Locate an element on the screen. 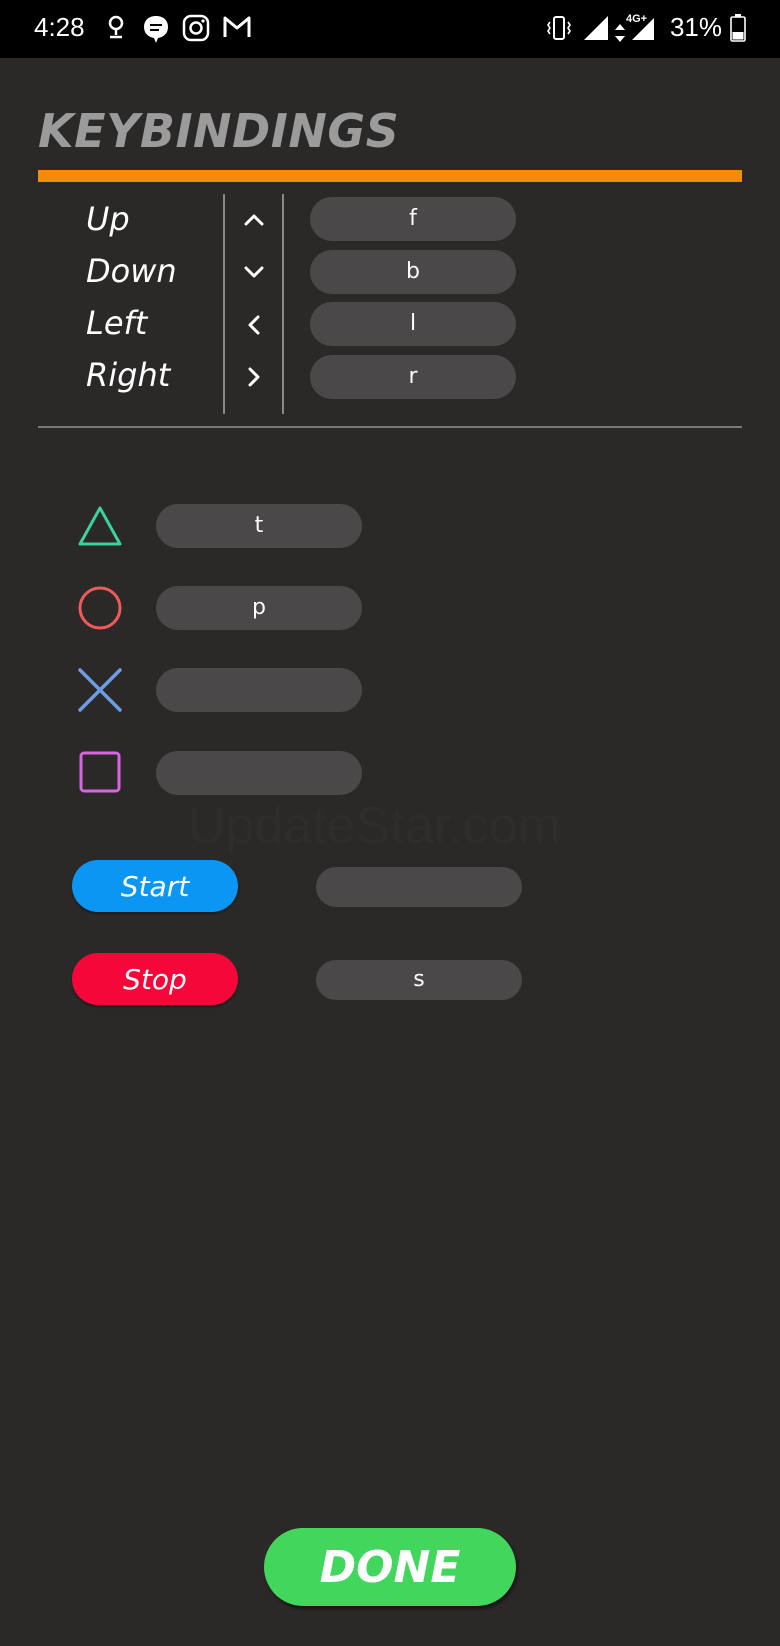  key-field-up: f is located at coordinates (413, 219).